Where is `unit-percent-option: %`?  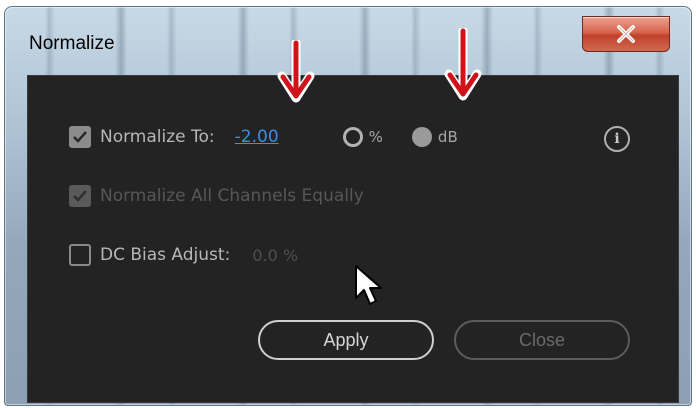
unit-percent-option: % is located at coordinates (362, 137).